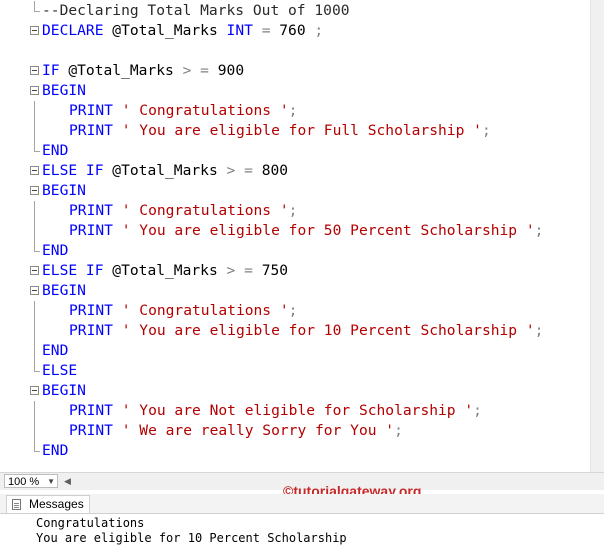 The height and width of the screenshot is (550, 604). Describe the element at coordinates (302, 504) in the screenshot. I see `results-tab-bar: Messages` at that location.